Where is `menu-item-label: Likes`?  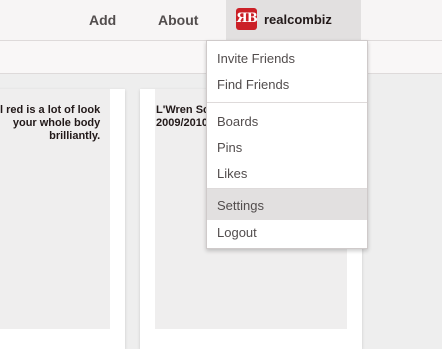 menu-item-label: Likes is located at coordinates (232, 173).